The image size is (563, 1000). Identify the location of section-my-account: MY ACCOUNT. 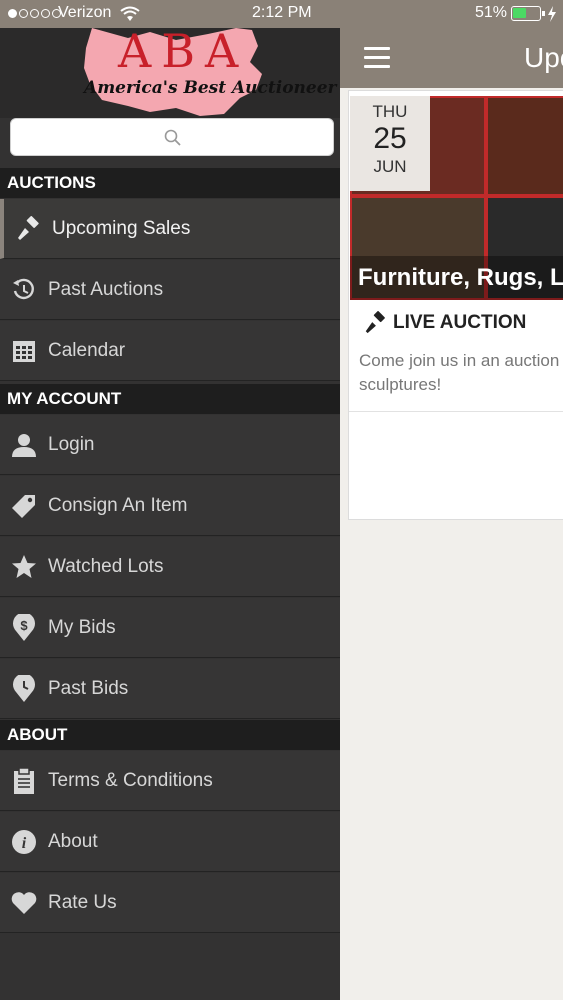
(170, 399).